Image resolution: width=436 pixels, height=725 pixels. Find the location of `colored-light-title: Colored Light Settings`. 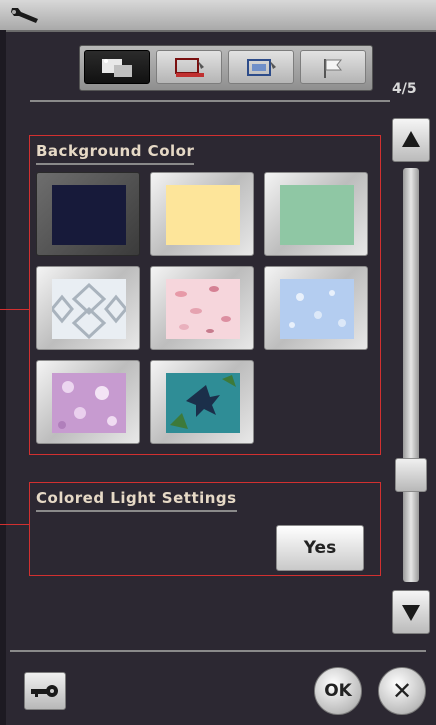

colored-light-title: Colored Light Settings is located at coordinates (136, 500).